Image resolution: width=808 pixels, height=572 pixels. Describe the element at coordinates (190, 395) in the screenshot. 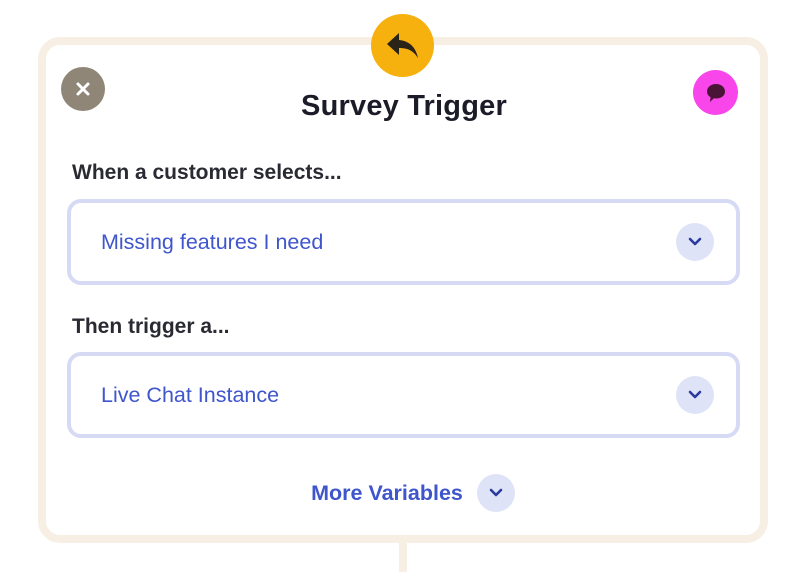

I see `then-select-value: Live Chat Instance` at that location.